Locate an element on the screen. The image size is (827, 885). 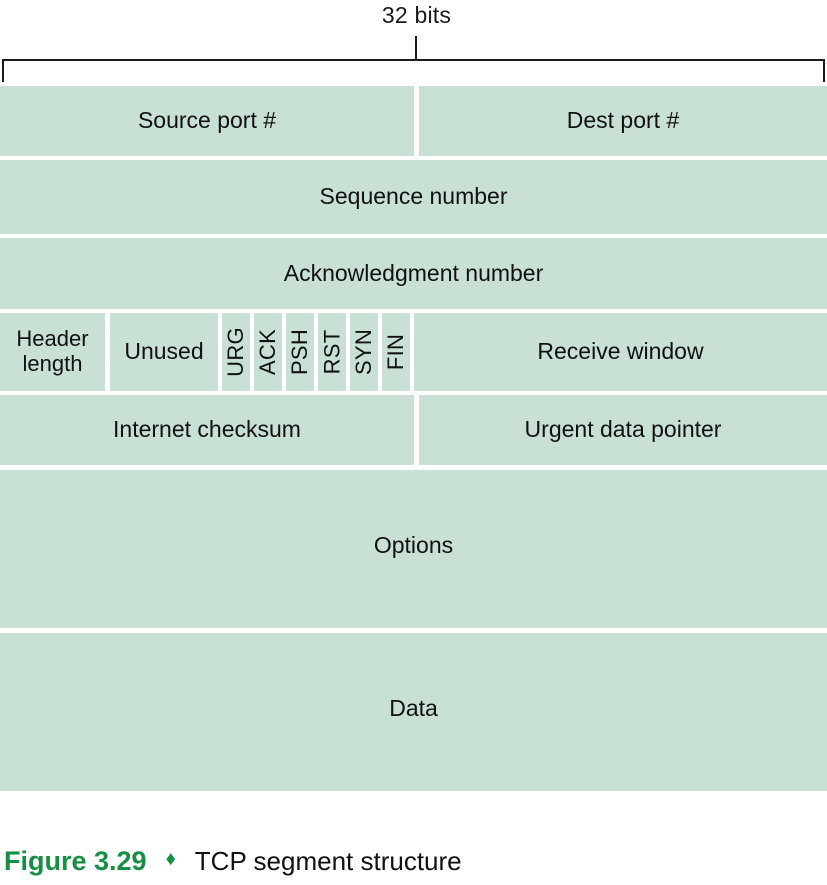
field-receive-window: Receive window is located at coordinates (620, 352).